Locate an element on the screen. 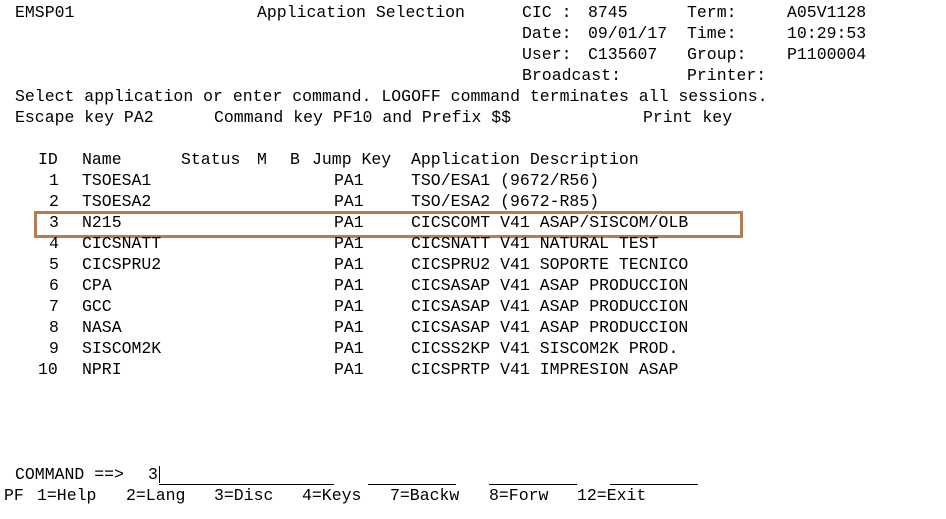 The height and width of the screenshot is (519, 946). row-description: CICSNATT V41 NATURAL TEST is located at coordinates (535, 243).